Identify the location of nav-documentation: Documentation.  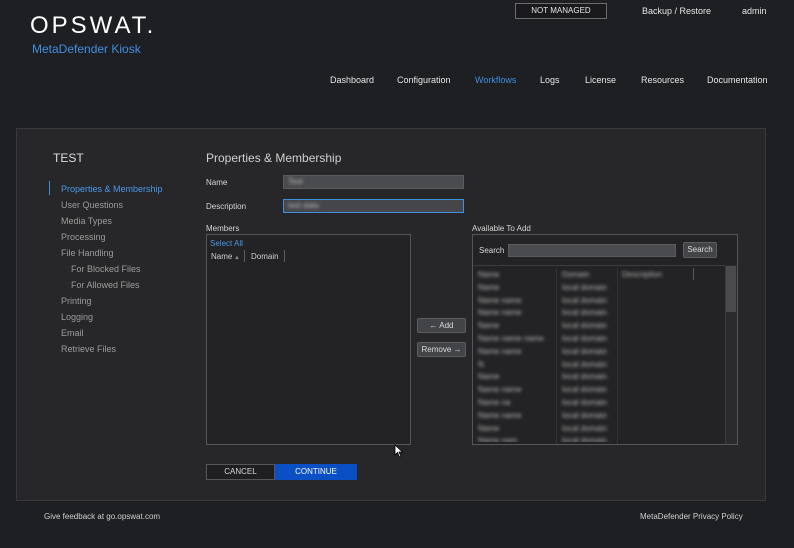
(737, 80).